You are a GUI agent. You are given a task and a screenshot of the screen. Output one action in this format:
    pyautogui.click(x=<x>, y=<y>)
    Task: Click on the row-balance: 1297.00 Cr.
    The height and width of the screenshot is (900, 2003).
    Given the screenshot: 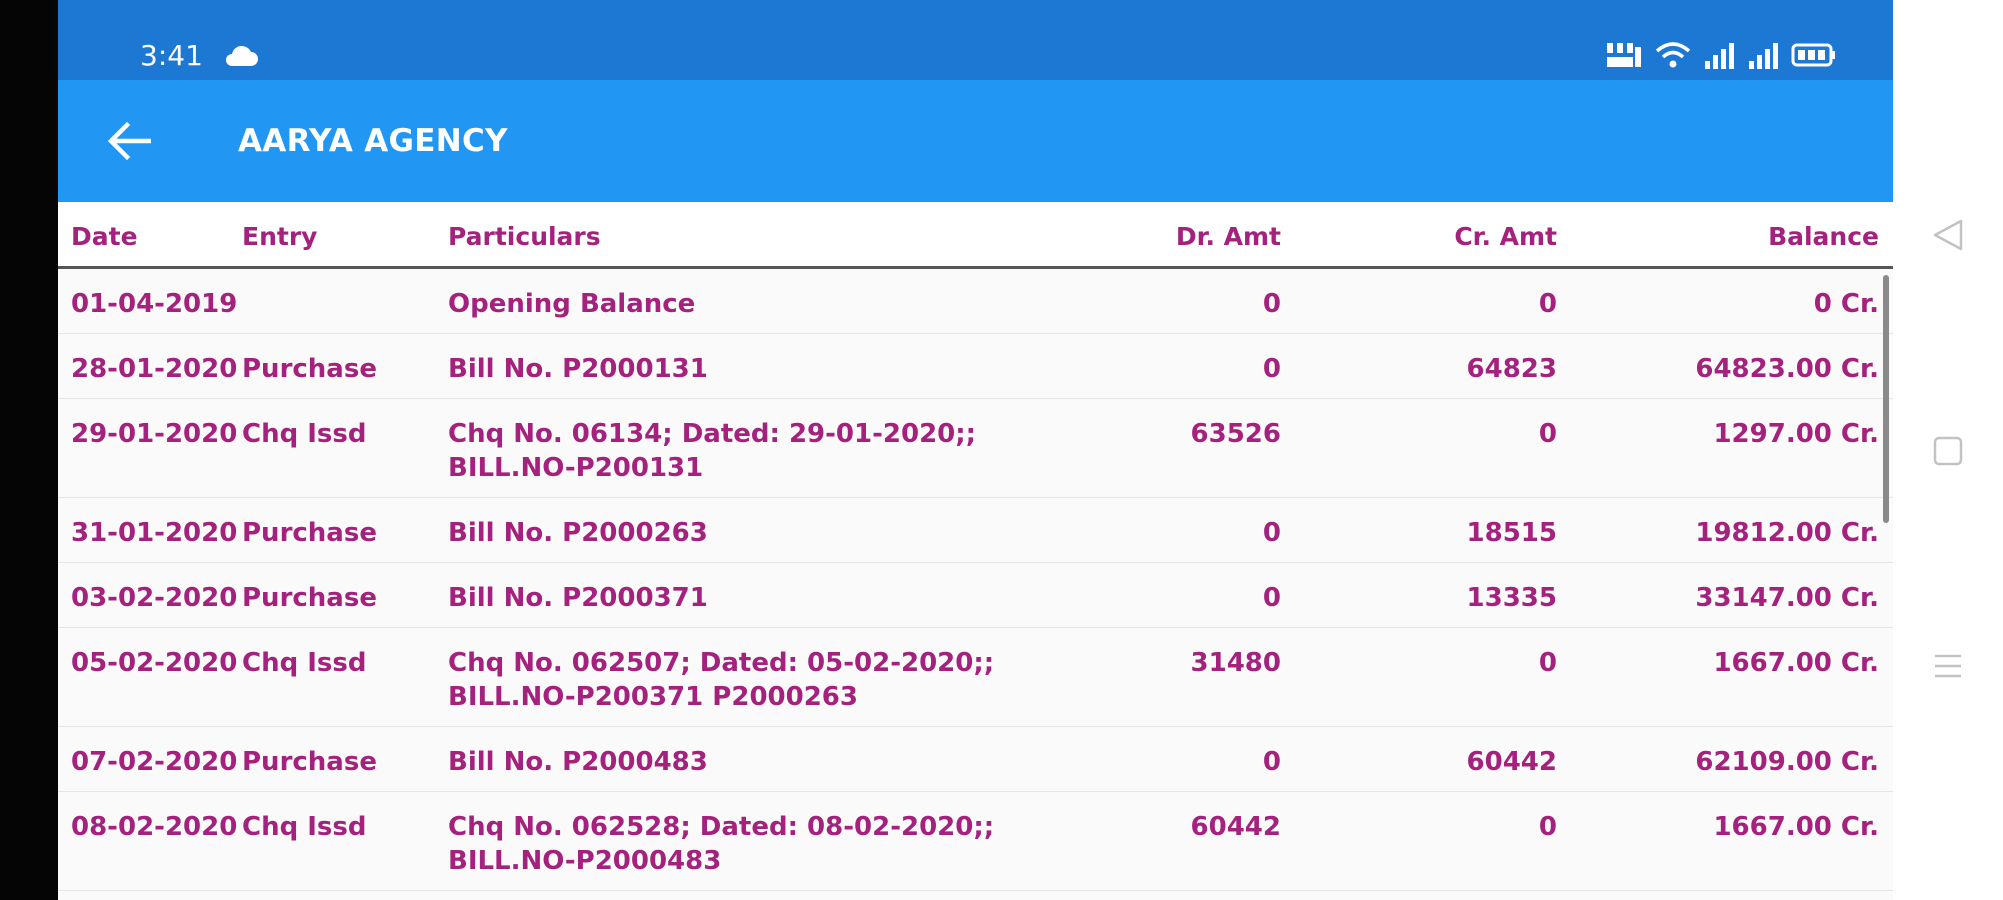 What is the action you would take?
    pyautogui.click(x=1796, y=434)
    